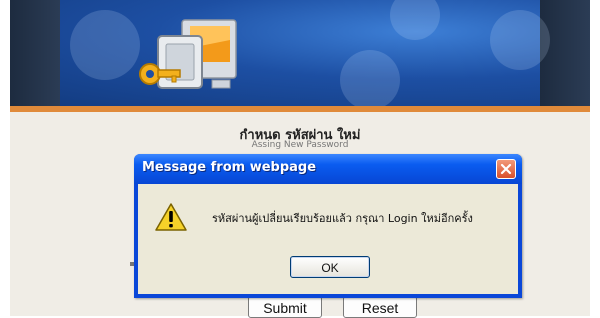 The width and height of the screenshot is (600, 318). I want to click on warning-icon, so click(171, 217).